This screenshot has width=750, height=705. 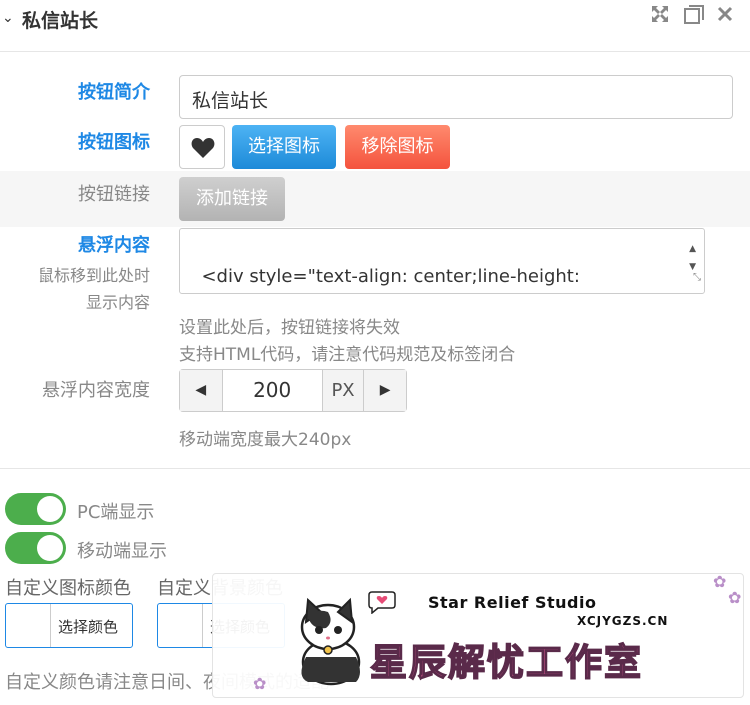 I want to click on section-divider, so click(x=375, y=468).